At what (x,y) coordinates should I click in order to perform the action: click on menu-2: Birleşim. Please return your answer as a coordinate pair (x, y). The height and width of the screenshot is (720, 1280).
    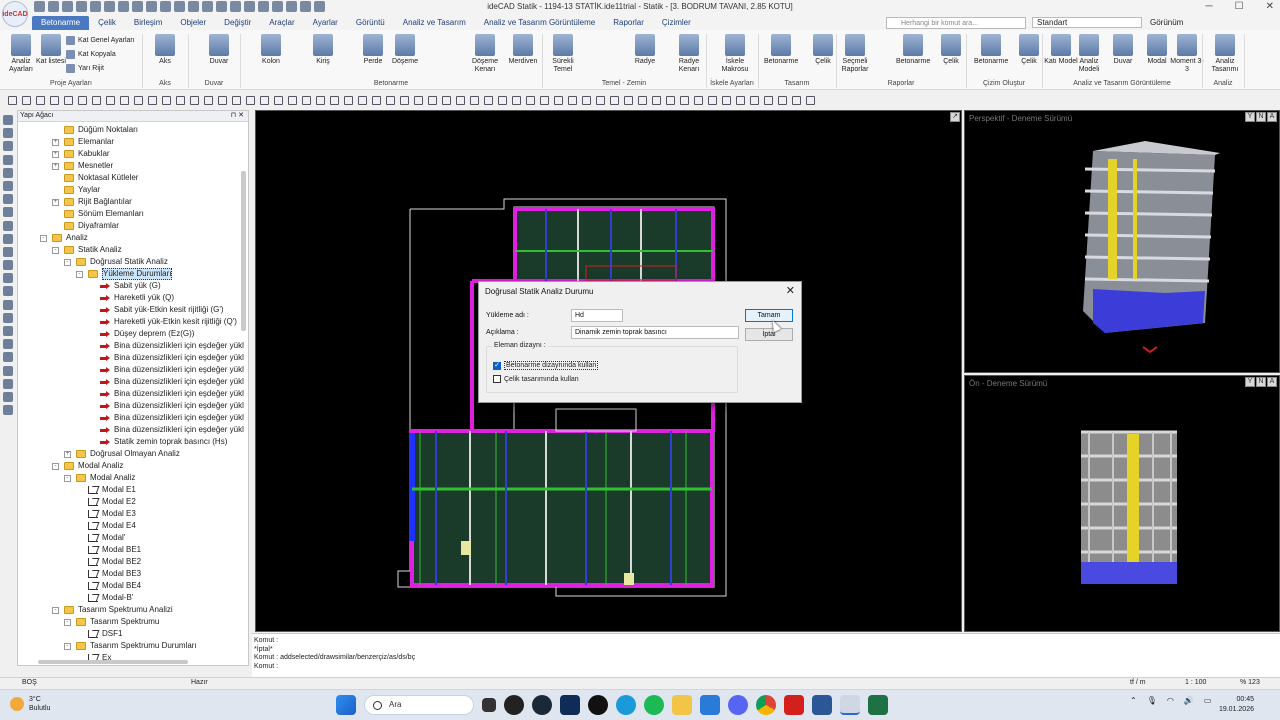
    Looking at the image, I should click on (148, 23).